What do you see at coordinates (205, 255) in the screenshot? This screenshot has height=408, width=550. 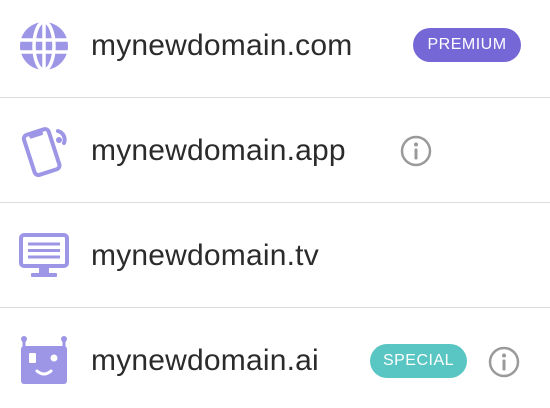 I see `domain-name: mynewdomain.tv` at bounding box center [205, 255].